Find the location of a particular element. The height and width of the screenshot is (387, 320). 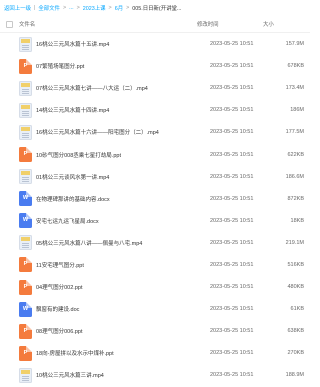

table-row: 01桃公三元谈风水第一讲.mp4 2023-05-25 10:51 186.6M is located at coordinates (155, 177).